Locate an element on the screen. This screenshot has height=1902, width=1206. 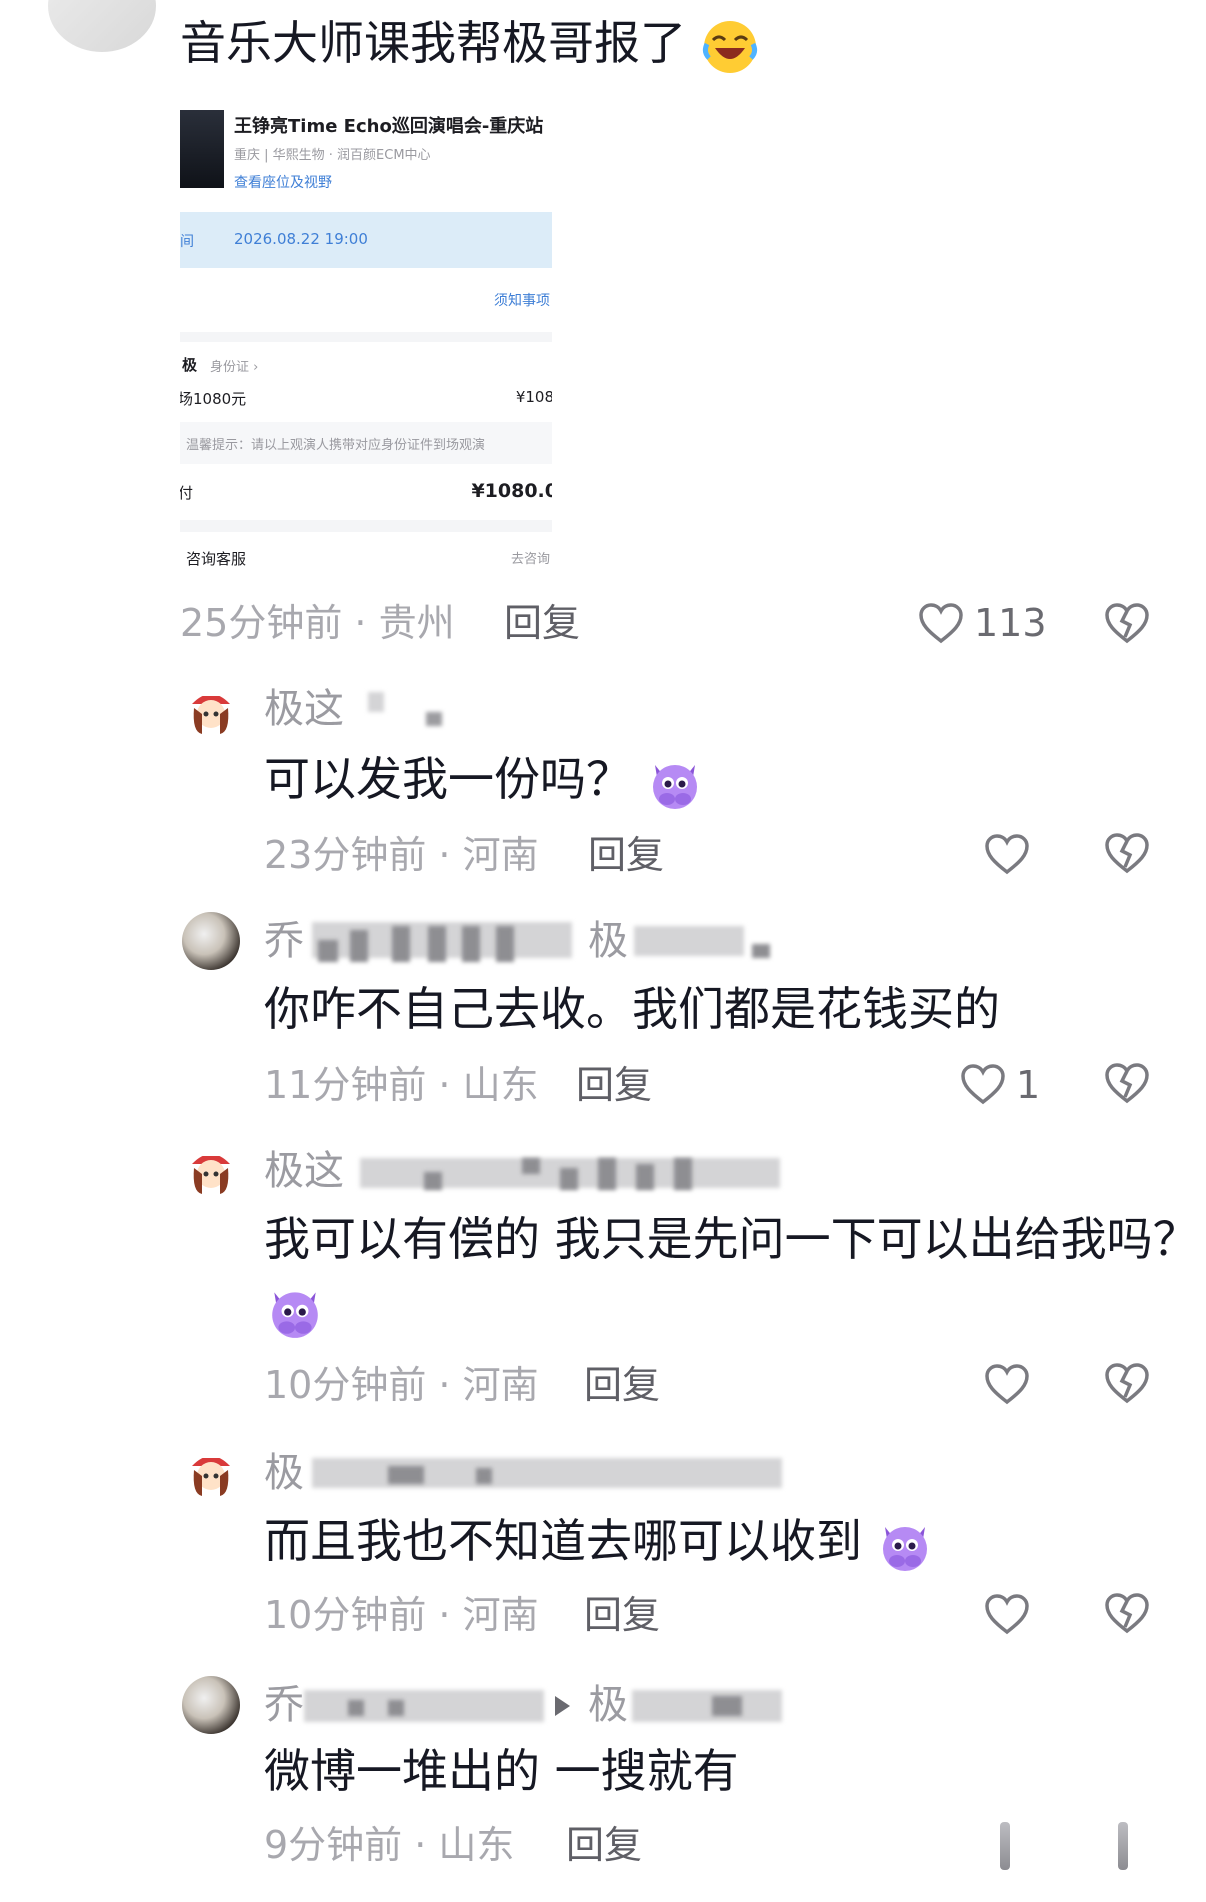
like-button: 113 is located at coordinates (982, 623).